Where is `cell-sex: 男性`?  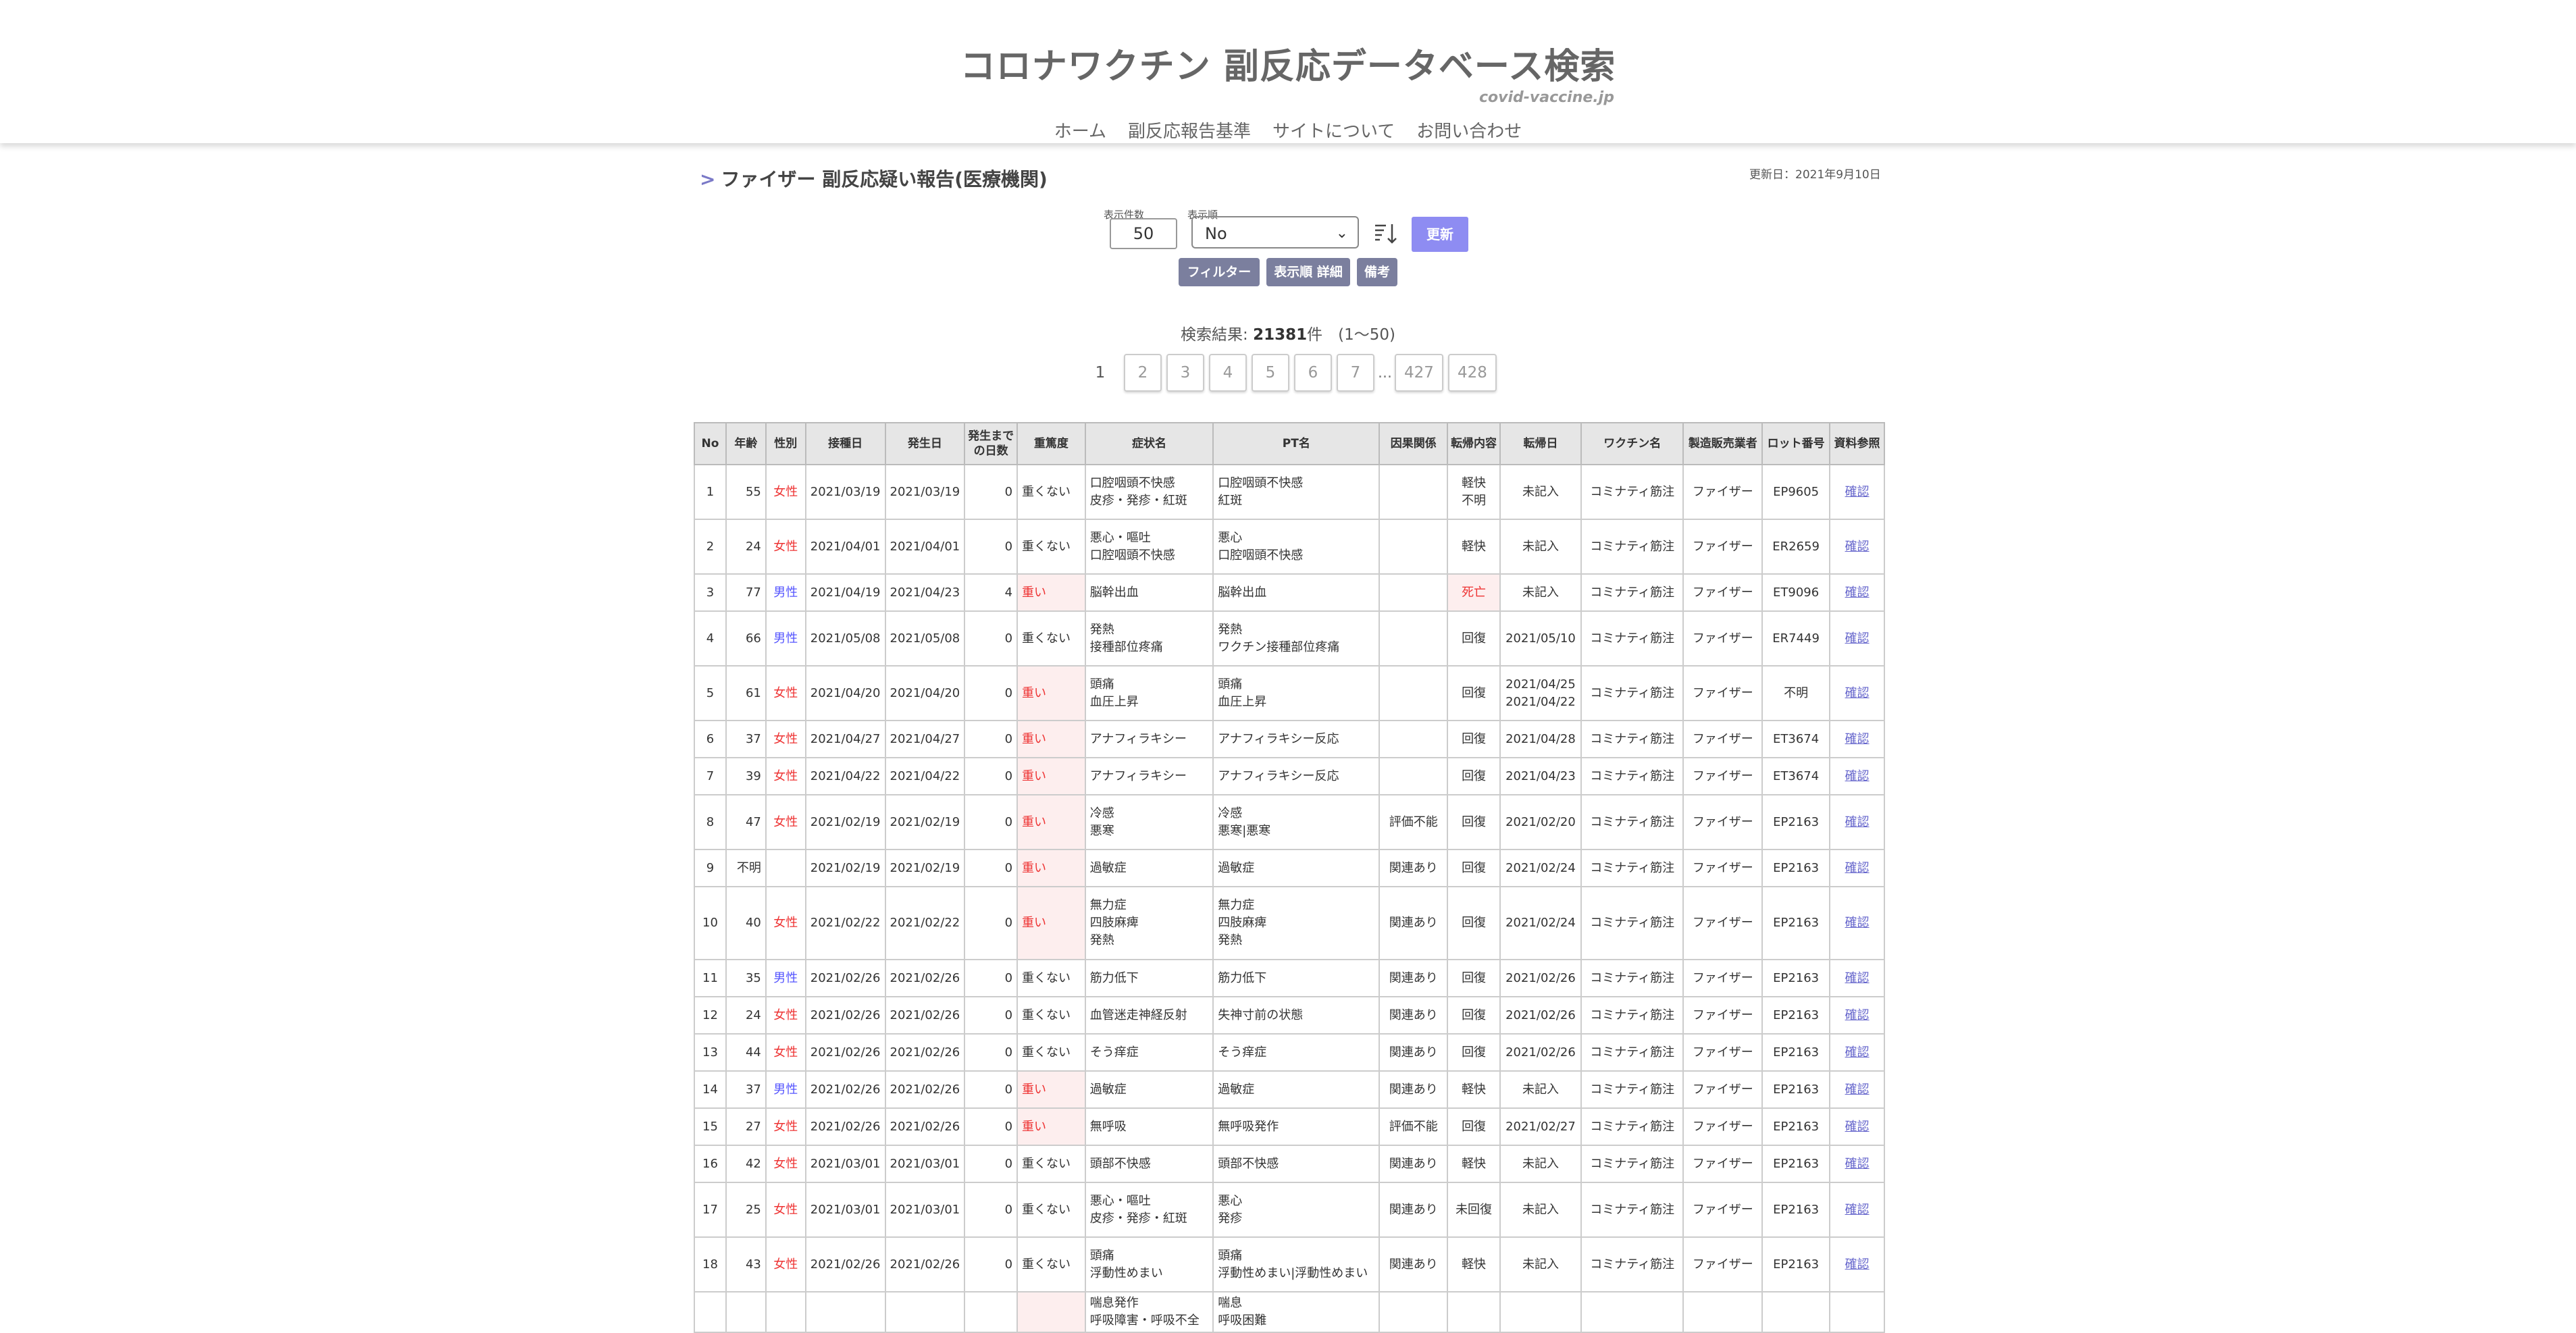
cell-sex: 男性 is located at coordinates (785, 978).